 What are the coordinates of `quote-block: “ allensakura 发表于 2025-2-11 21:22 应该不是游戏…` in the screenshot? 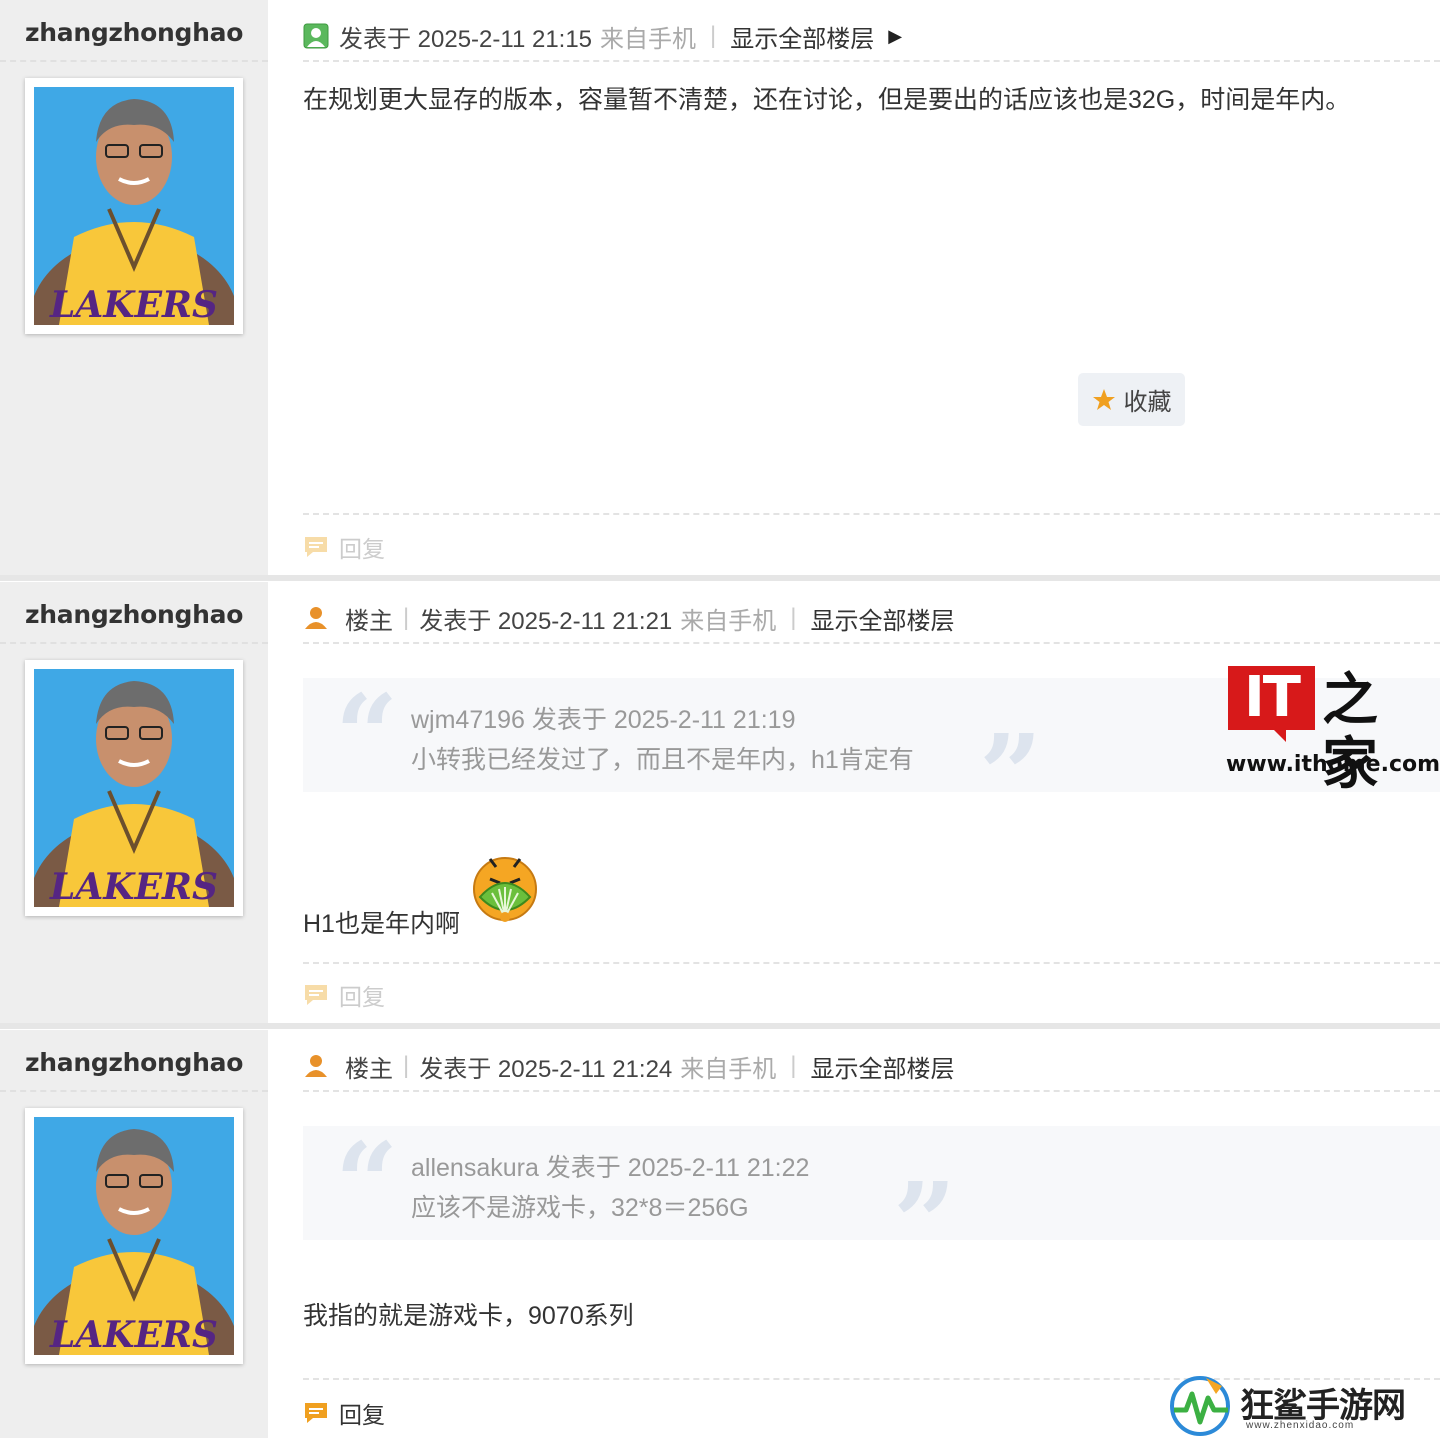 It's located at (871, 1198).